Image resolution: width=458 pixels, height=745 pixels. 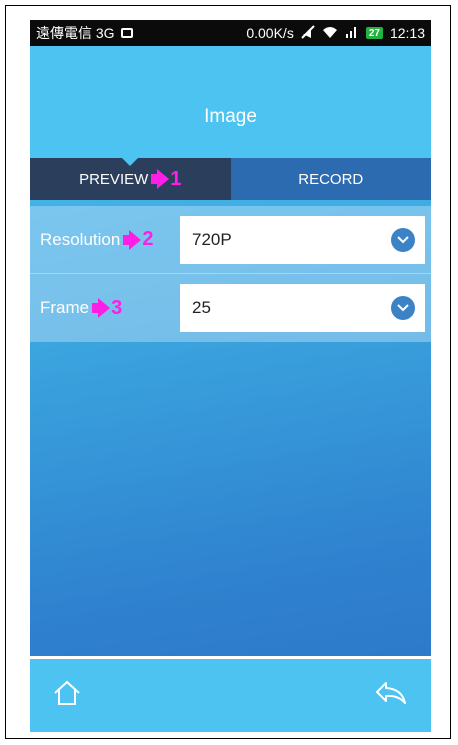 What do you see at coordinates (67, 695) in the screenshot?
I see `home-icon` at bounding box center [67, 695].